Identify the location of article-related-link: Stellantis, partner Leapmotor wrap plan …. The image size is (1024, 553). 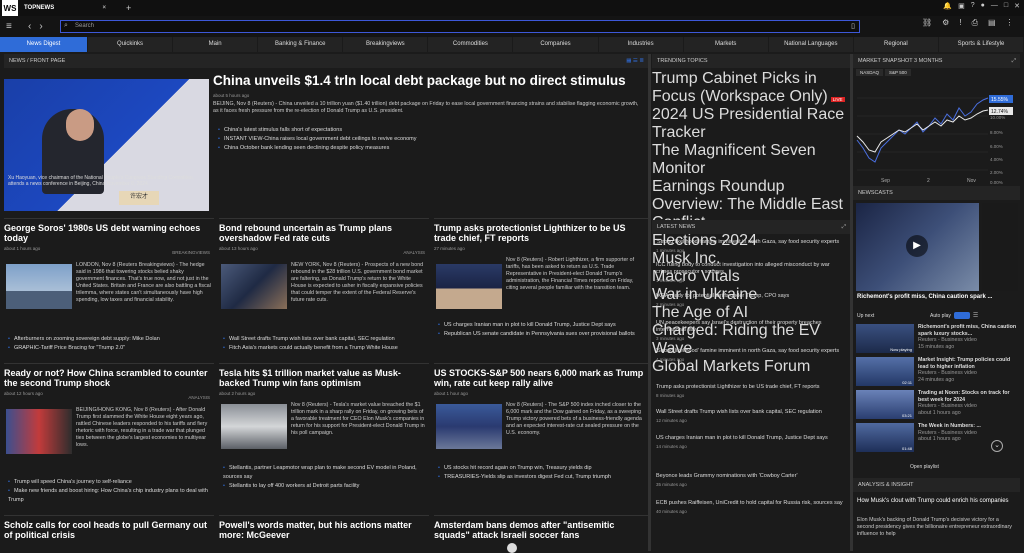
(326, 473).